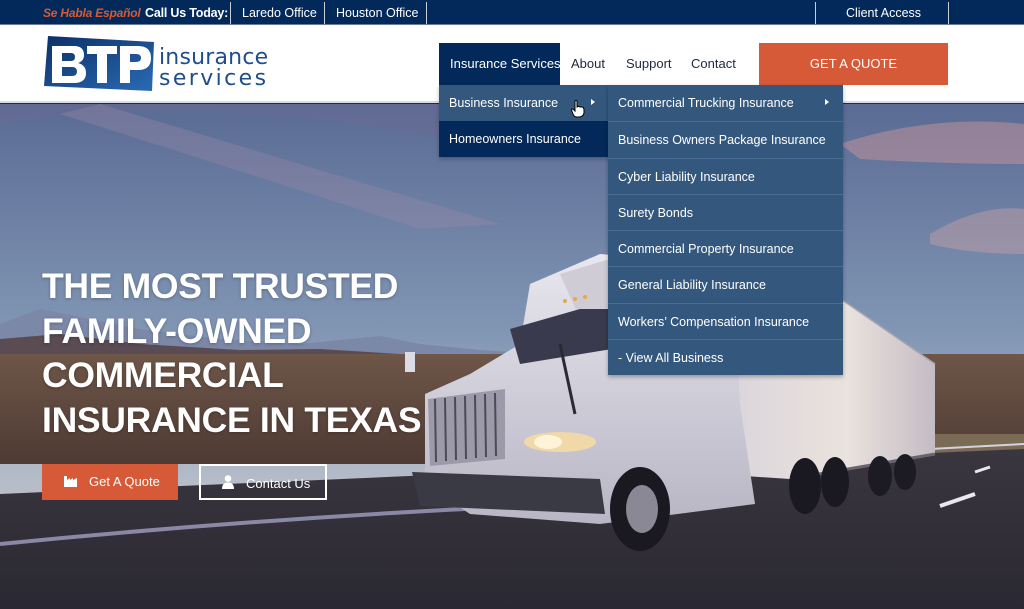 The image size is (1024, 609). I want to click on headline-line: THE MOST TRUSTED, so click(220, 286).